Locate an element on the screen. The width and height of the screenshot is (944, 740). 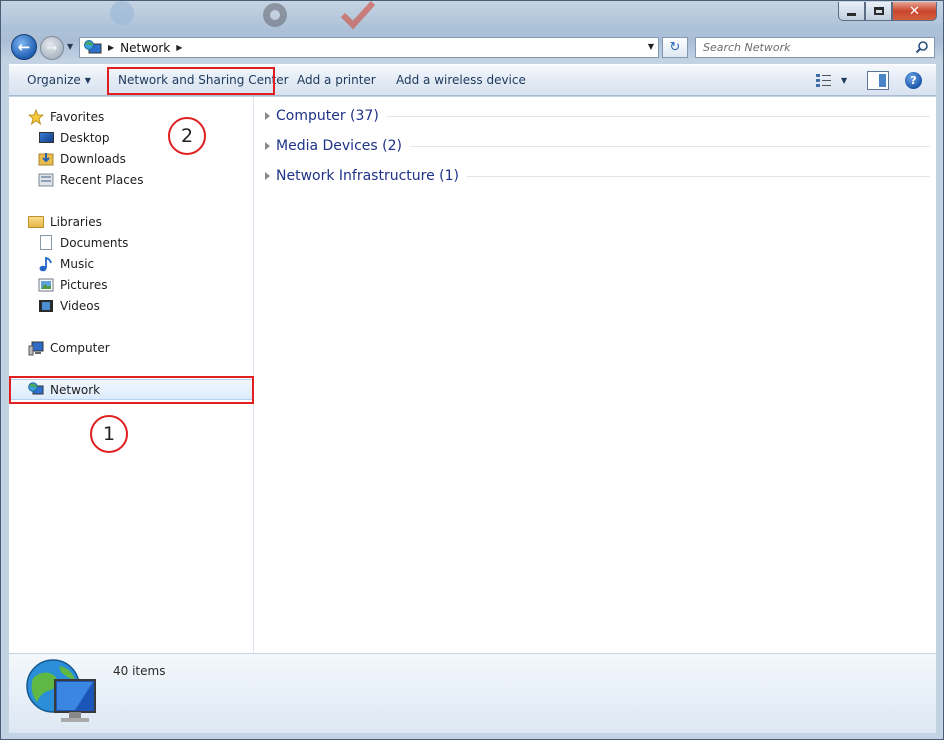
maximize-button is located at coordinates (878, 11).